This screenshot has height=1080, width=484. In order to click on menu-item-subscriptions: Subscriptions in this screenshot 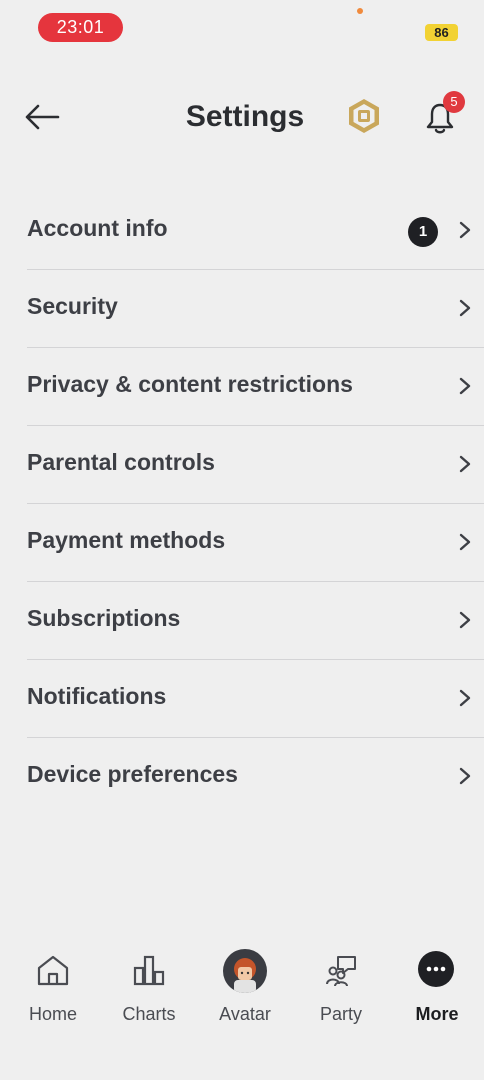, I will do `click(255, 621)`.